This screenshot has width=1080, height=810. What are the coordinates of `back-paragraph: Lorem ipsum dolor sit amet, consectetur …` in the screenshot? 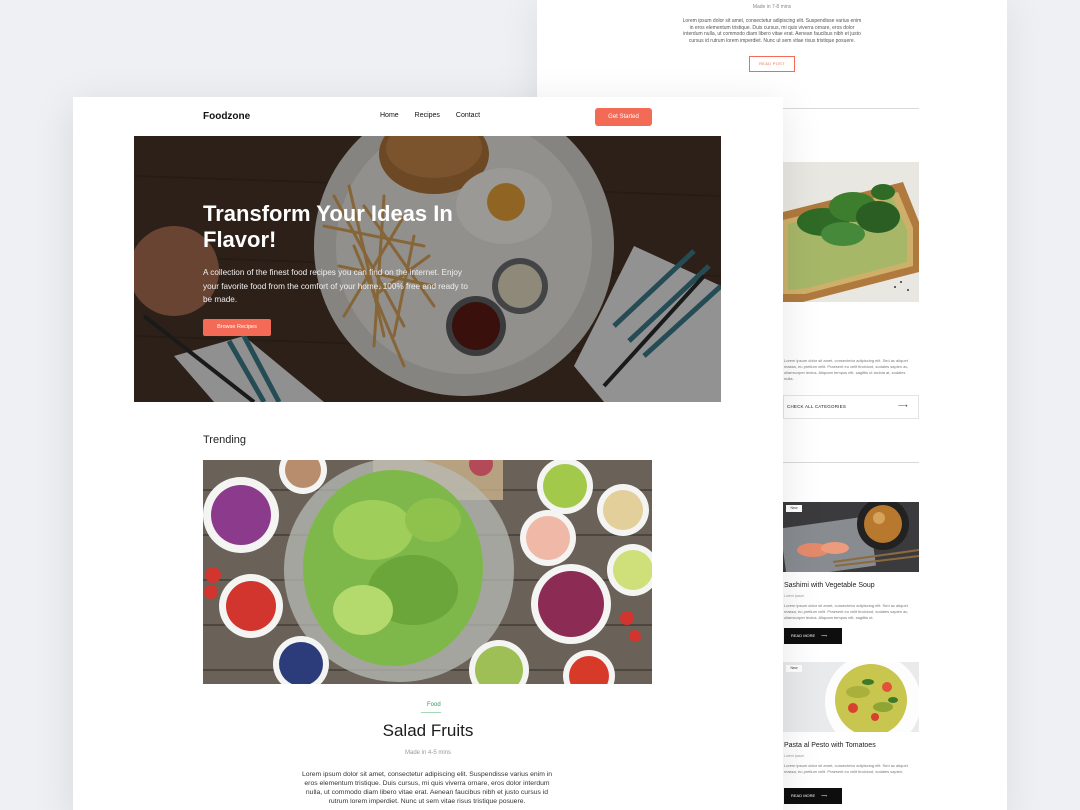 It's located at (772, 31).